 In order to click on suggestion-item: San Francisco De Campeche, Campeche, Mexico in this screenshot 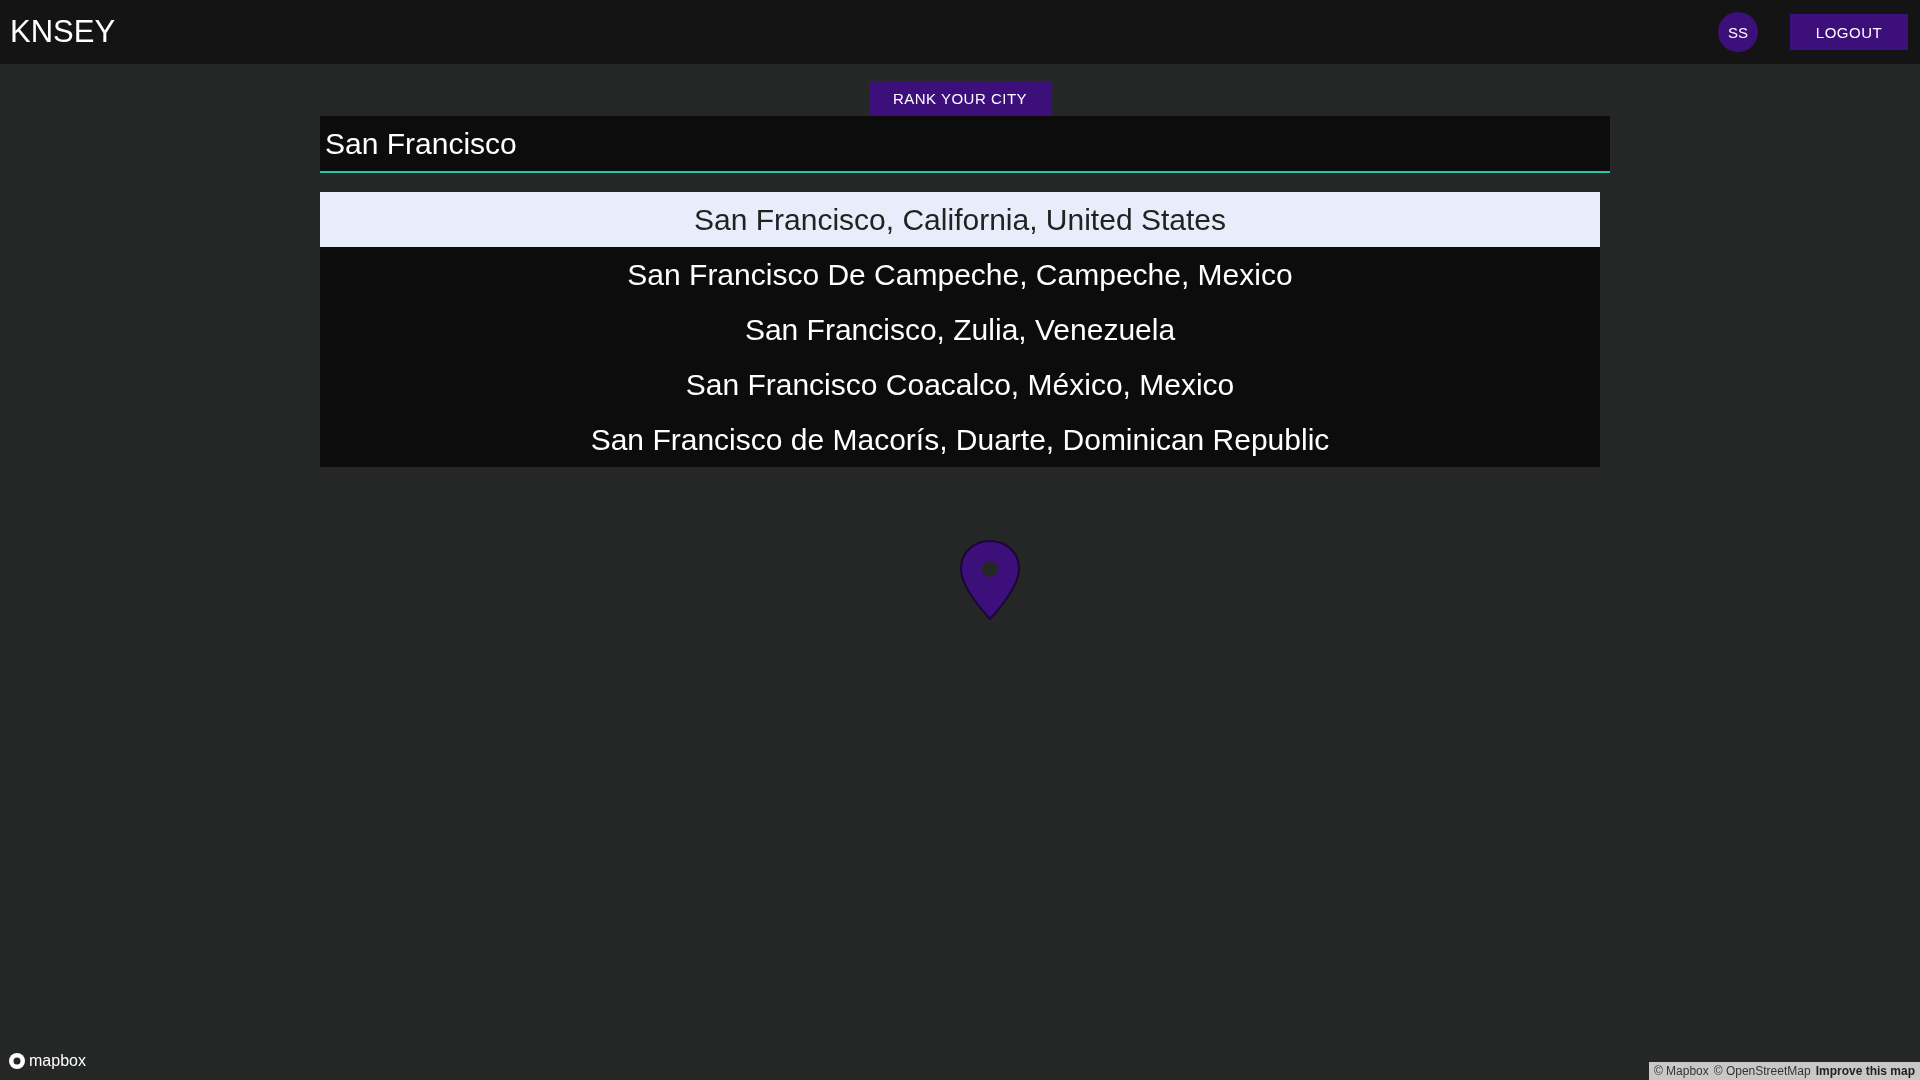, I will do `click(960, 274)`.